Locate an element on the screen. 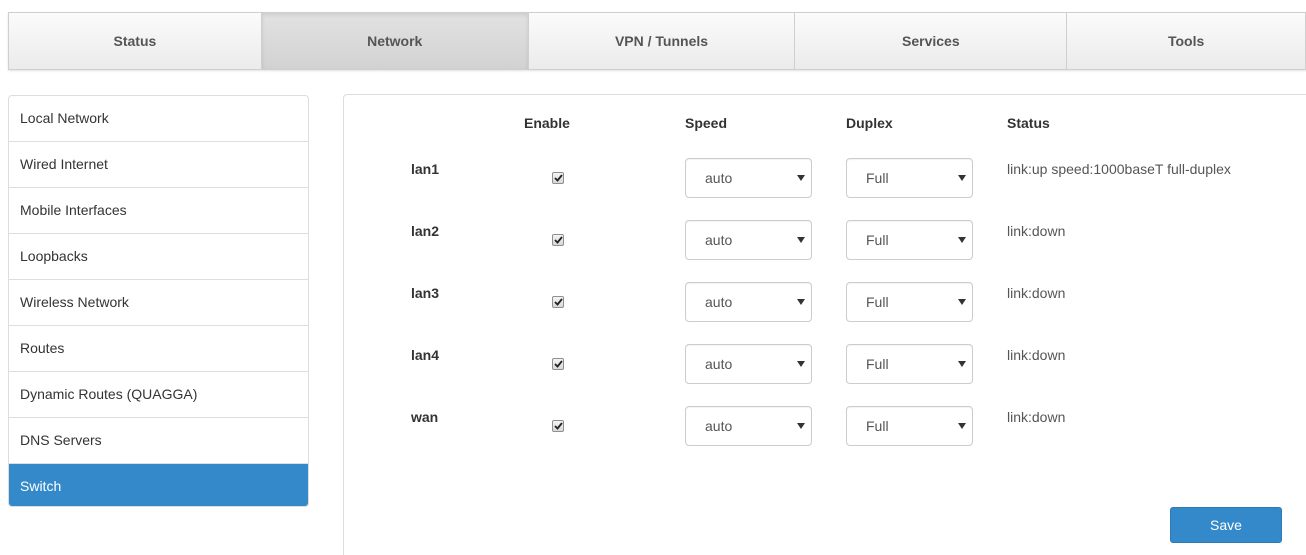 Image resolution: width=1306 pixels, height=555 pixels. table-row: wan auto Full link:down is located at coordinates (825, 426).